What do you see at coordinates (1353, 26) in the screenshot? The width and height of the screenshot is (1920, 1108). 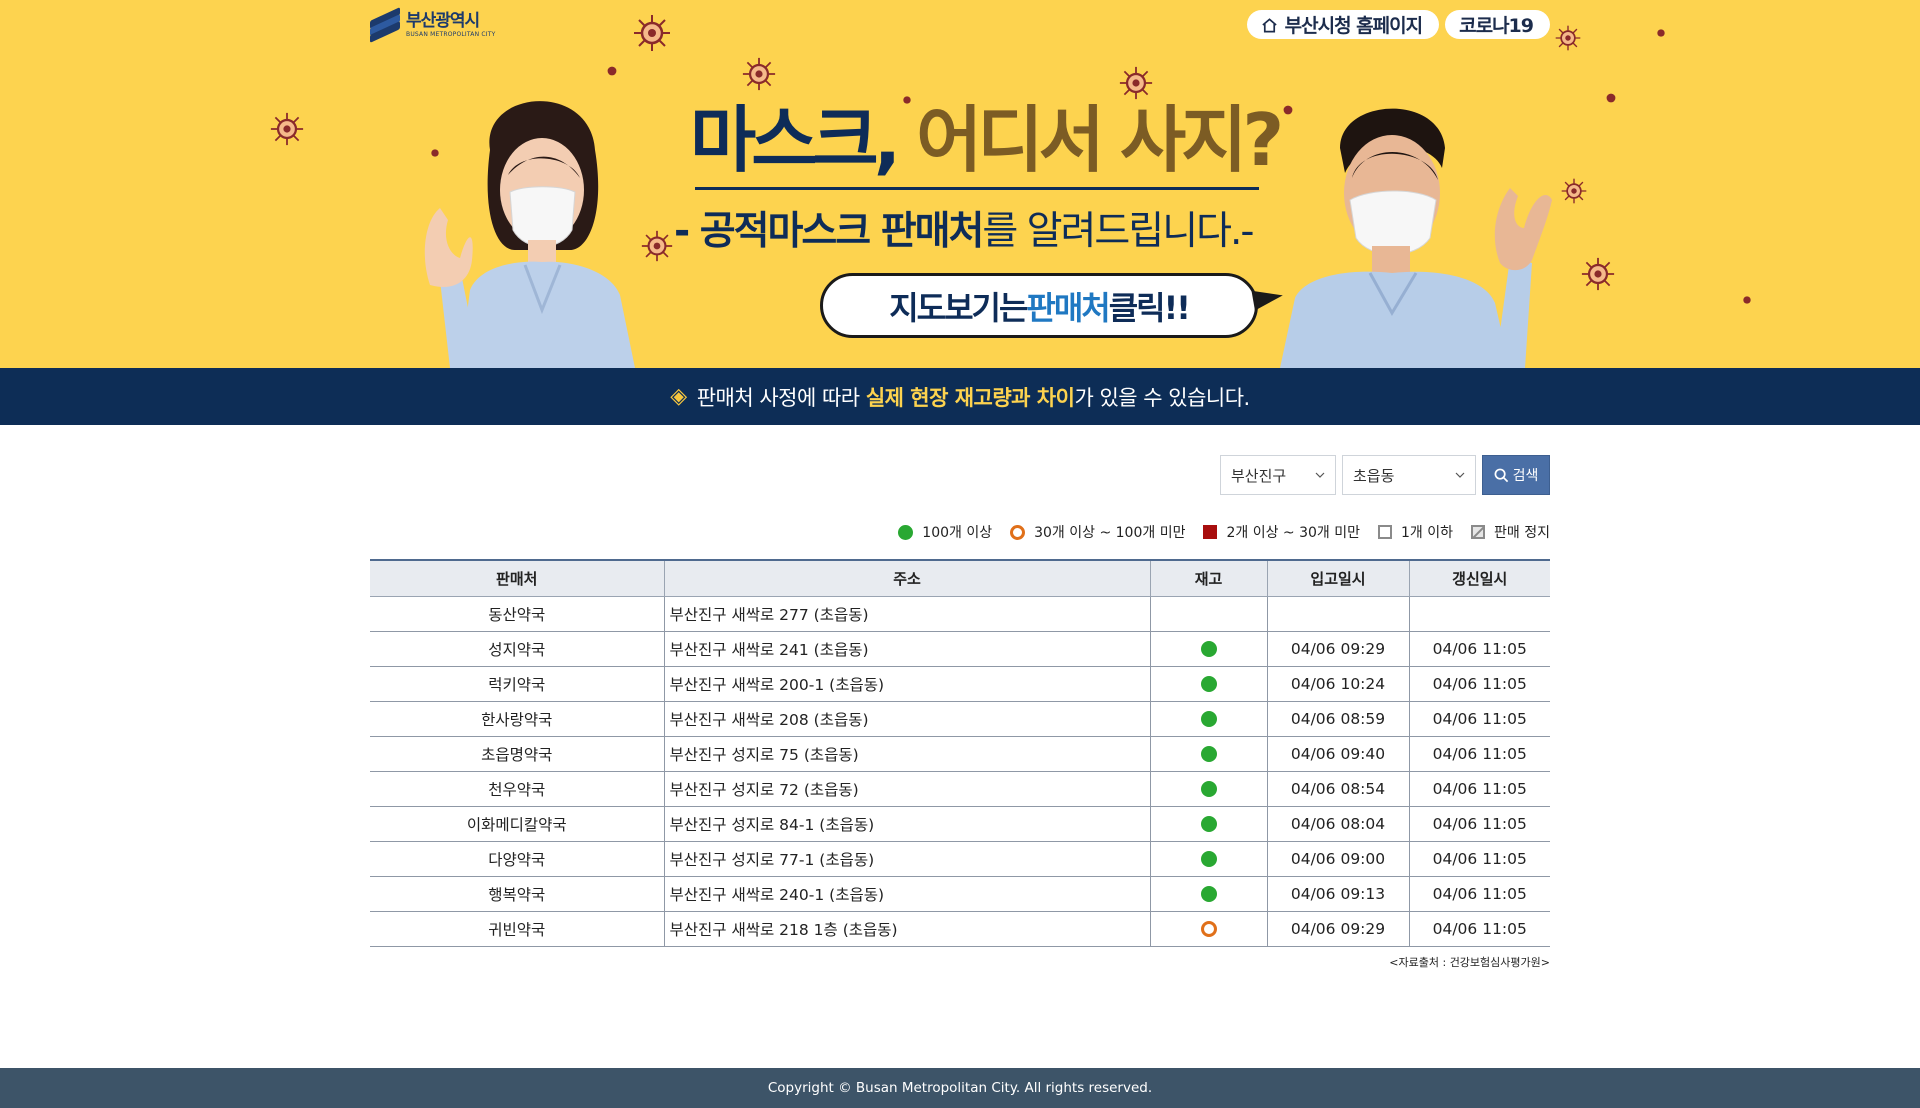 I see `busan-homepage-label: 부산시청 홈페이지` at bounding box center [1353, 26].